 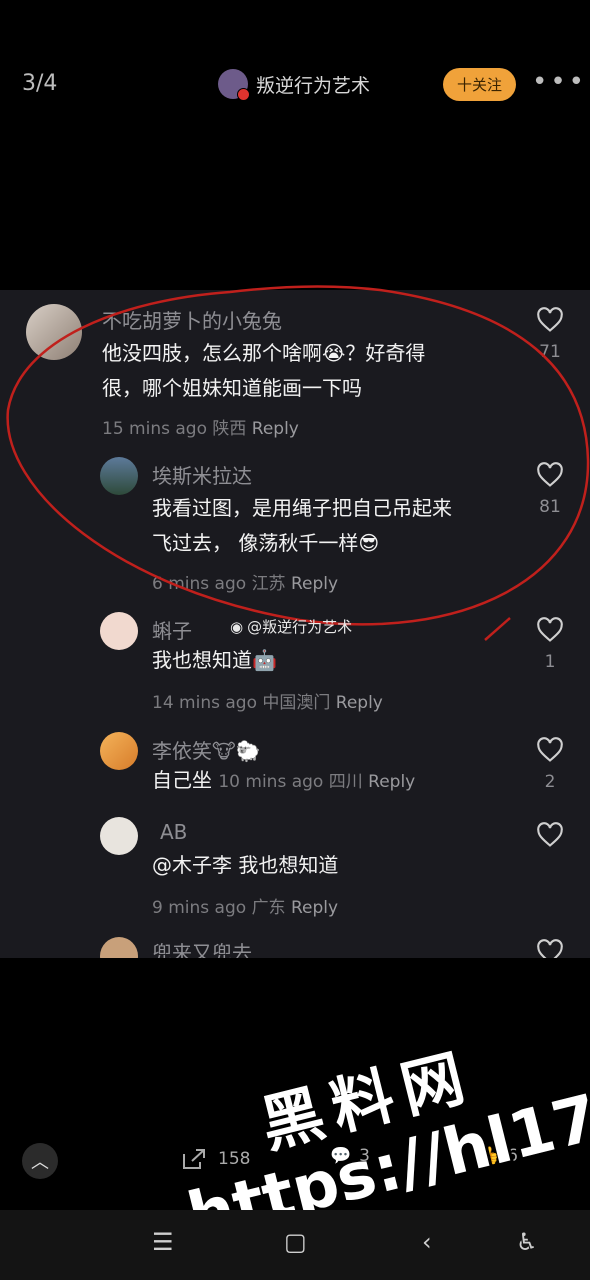 I want to click on follow-button: 十关注, so click(x=479, y=84).